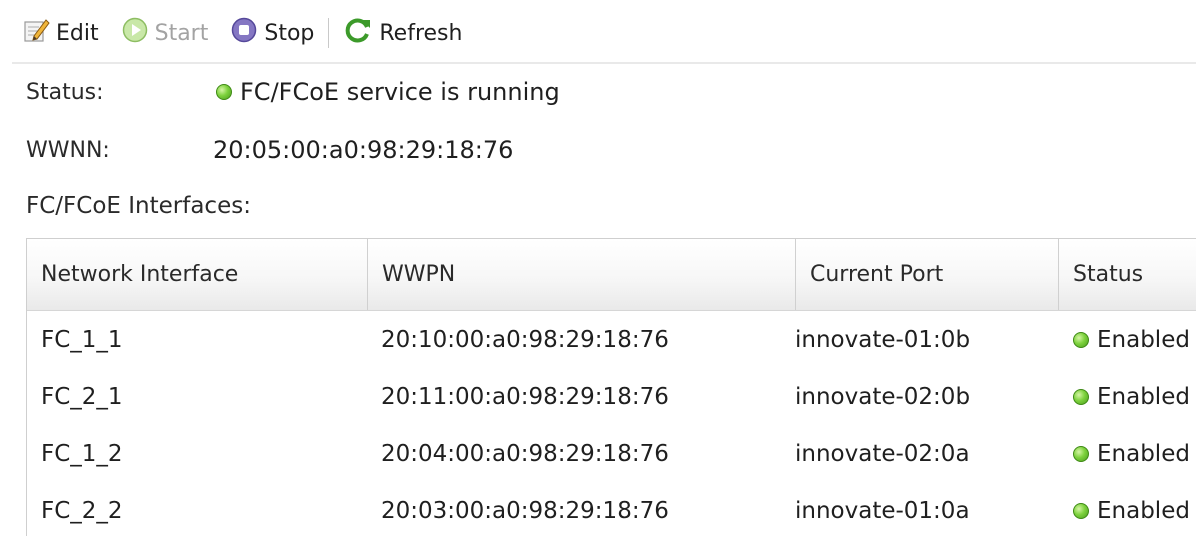  I want to click on edit-button: Edit, so click(60, 33).